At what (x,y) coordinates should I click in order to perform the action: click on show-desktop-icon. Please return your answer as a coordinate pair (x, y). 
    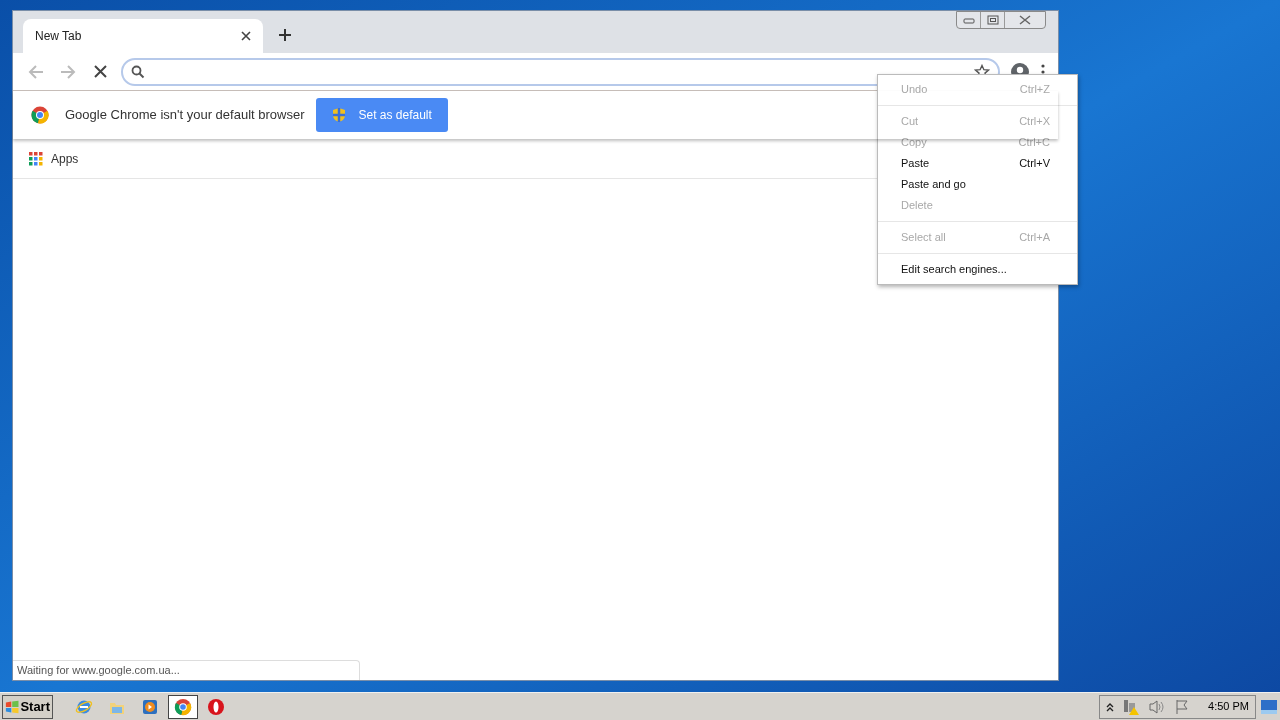
    Looking at the image, I should click on (1269, 706).